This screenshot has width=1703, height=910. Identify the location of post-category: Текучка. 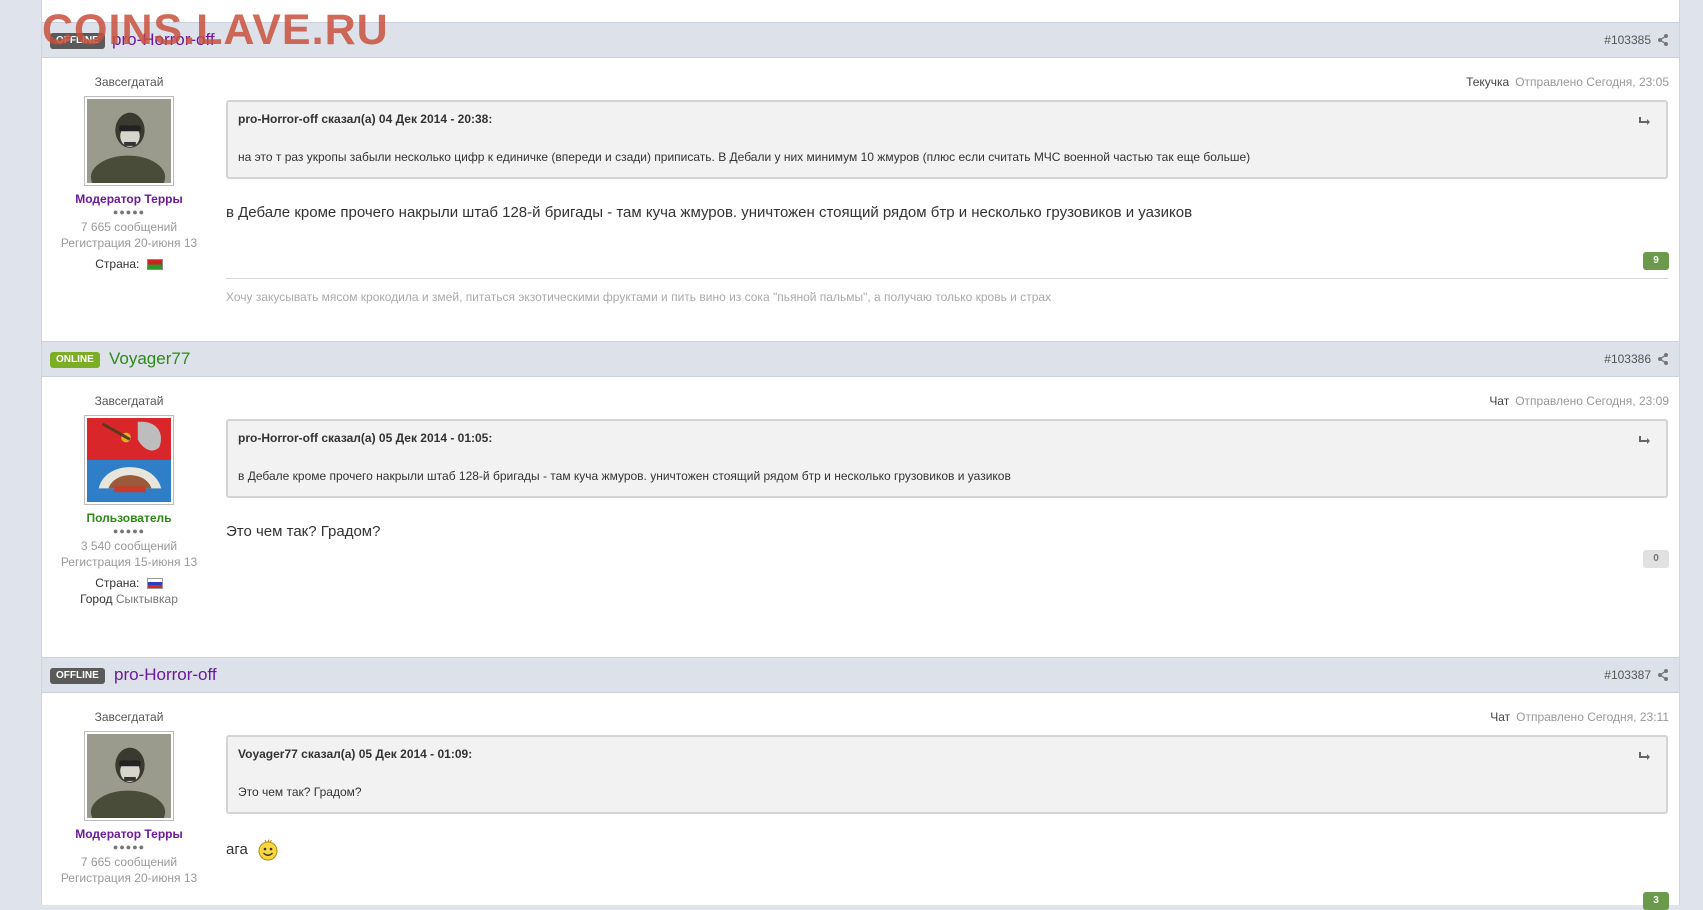
(1488, 82).